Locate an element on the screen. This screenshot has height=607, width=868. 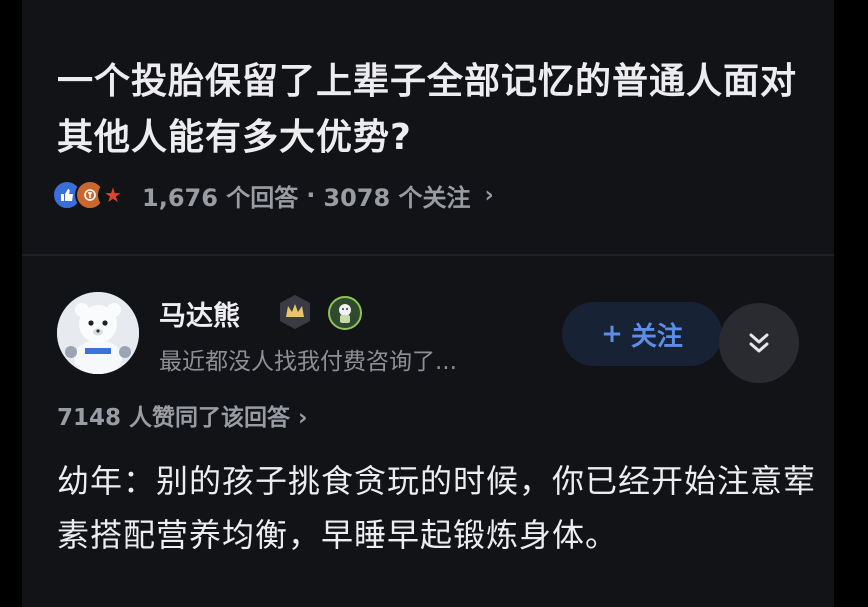
double-chevron-down-icon is located at coordinates (759, 343).